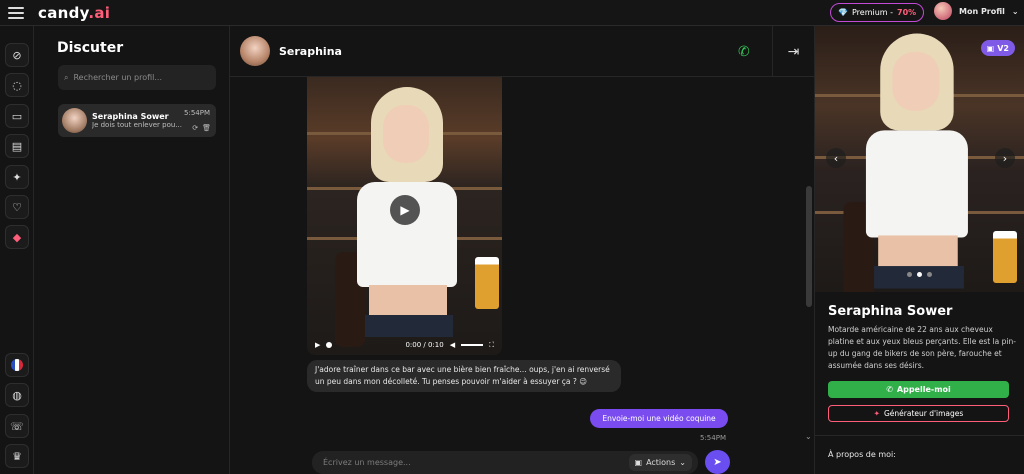 This screenshot has height=474, width=1024. I want to click on flag-icon, so click(17, 365).